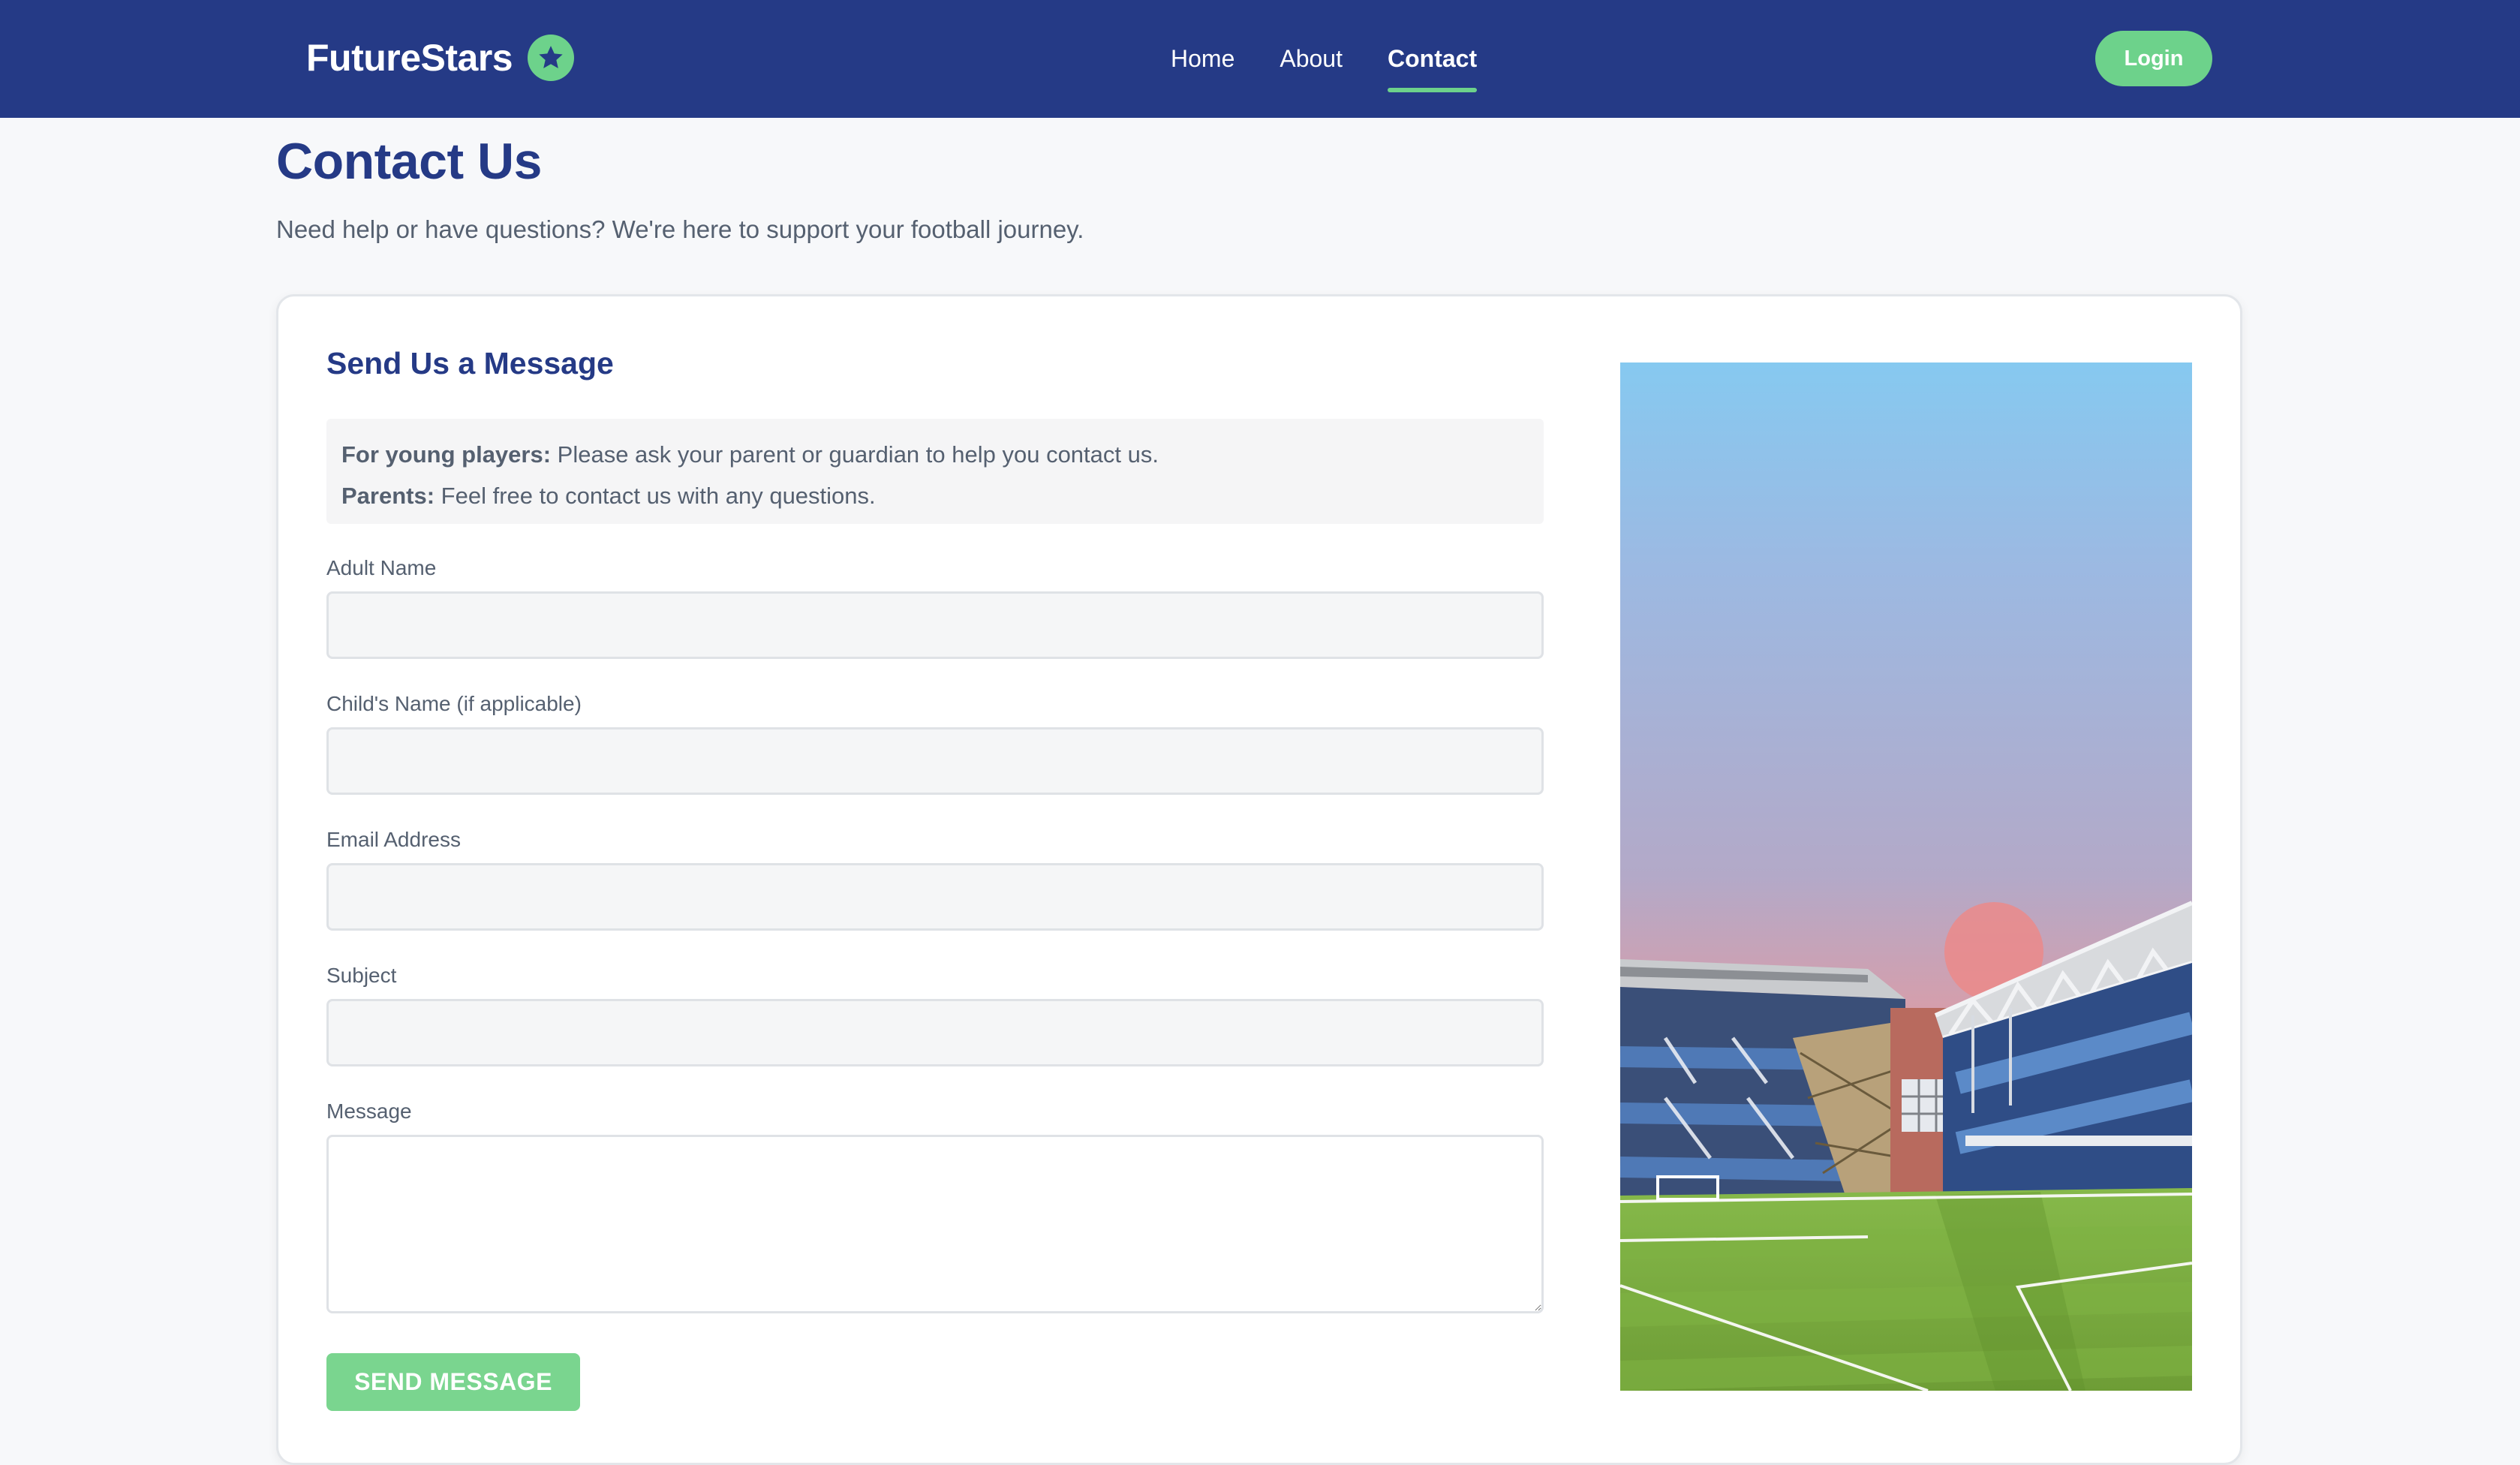  I want to click on brand-logo: FutureStars, so click(440, 58).